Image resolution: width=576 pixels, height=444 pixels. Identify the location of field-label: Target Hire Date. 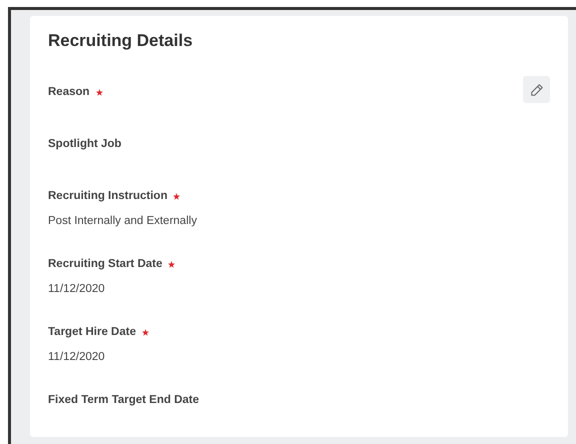
(92, 332).